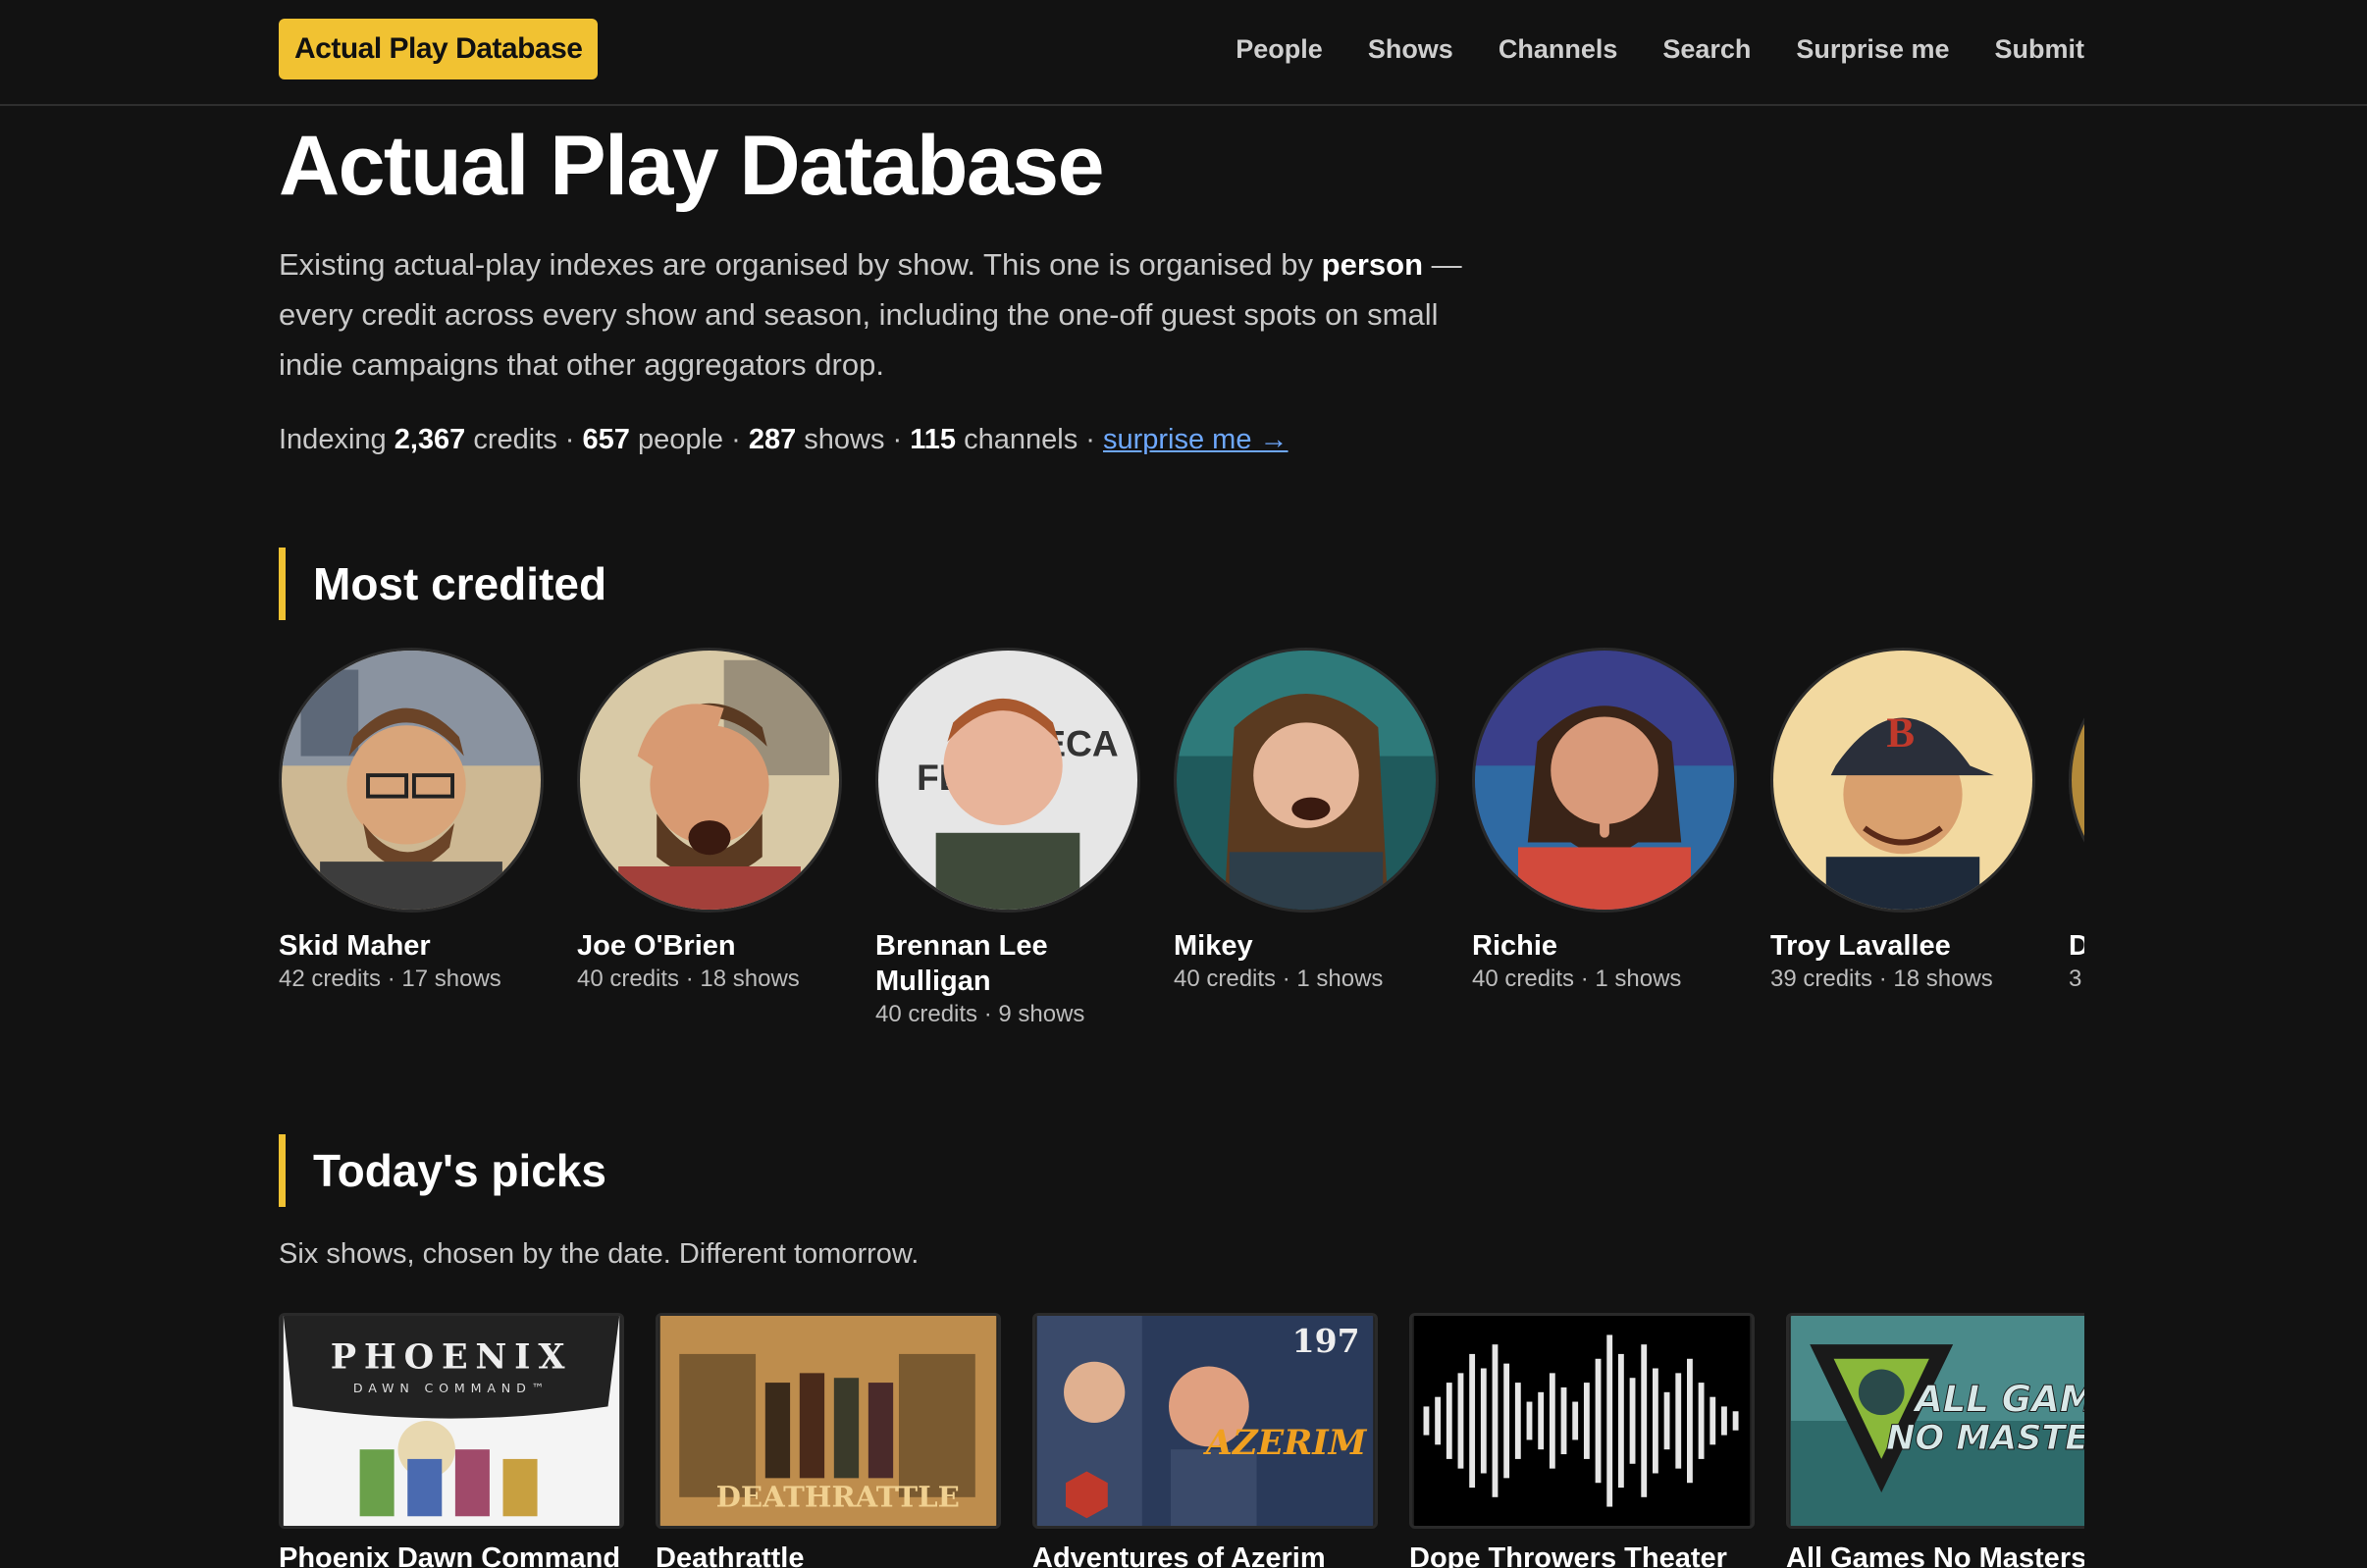 Image resolution: width=2367 pixels, height=1568 pixels. Describe the element at coordinates (1707, 49) in the screenshot. I see `nav-search-link: Search` at that location.